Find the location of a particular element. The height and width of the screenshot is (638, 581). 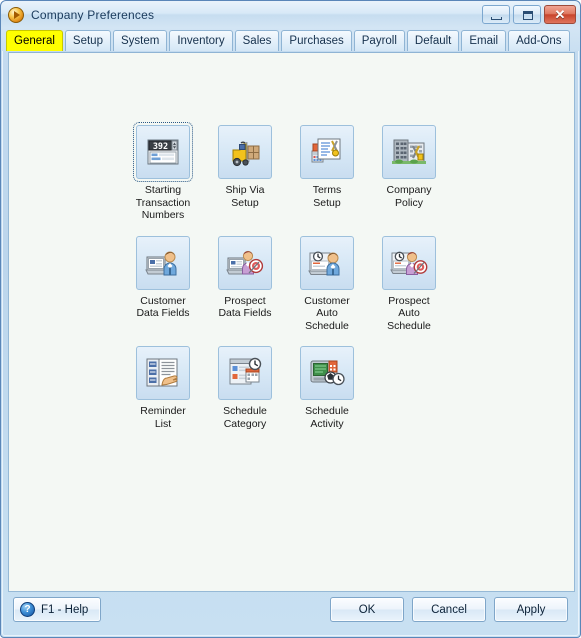

title-bar: Company Preferences ✕ is located at coordinates (290, 14).